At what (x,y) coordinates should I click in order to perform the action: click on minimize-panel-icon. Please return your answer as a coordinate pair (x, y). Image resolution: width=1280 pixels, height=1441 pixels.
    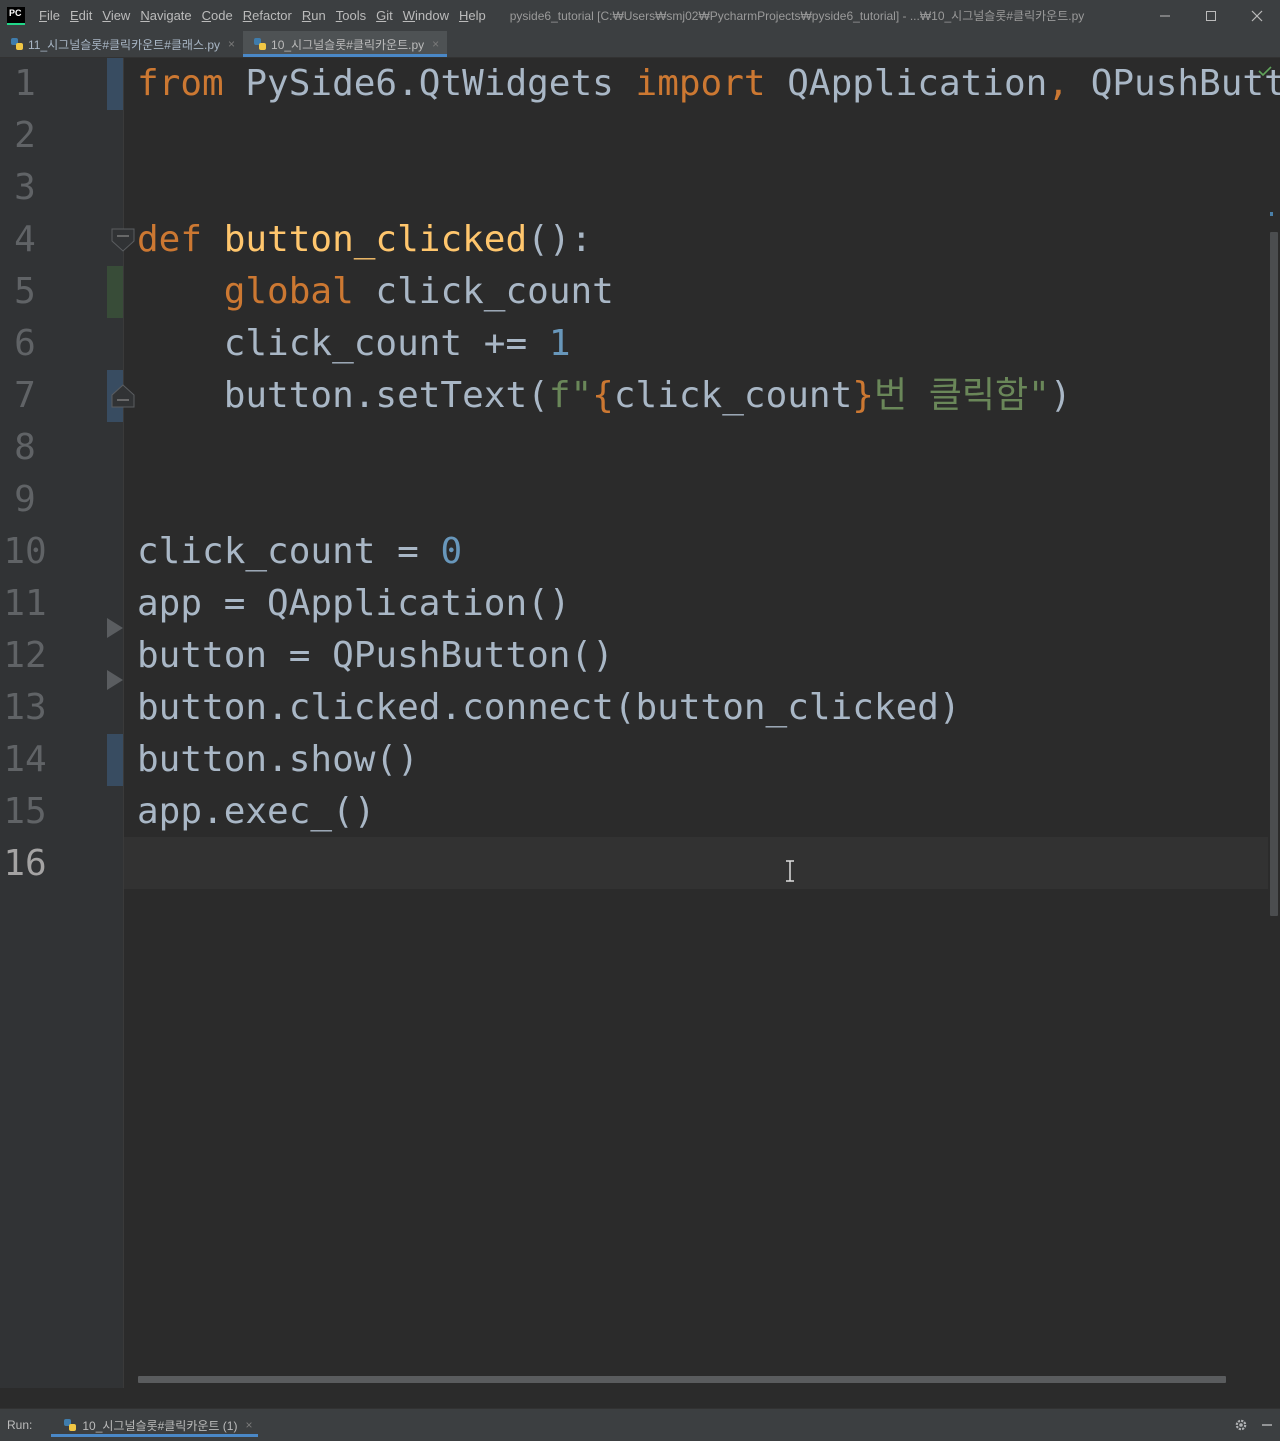
    Looking at the image, I should click on (1267, 1425).